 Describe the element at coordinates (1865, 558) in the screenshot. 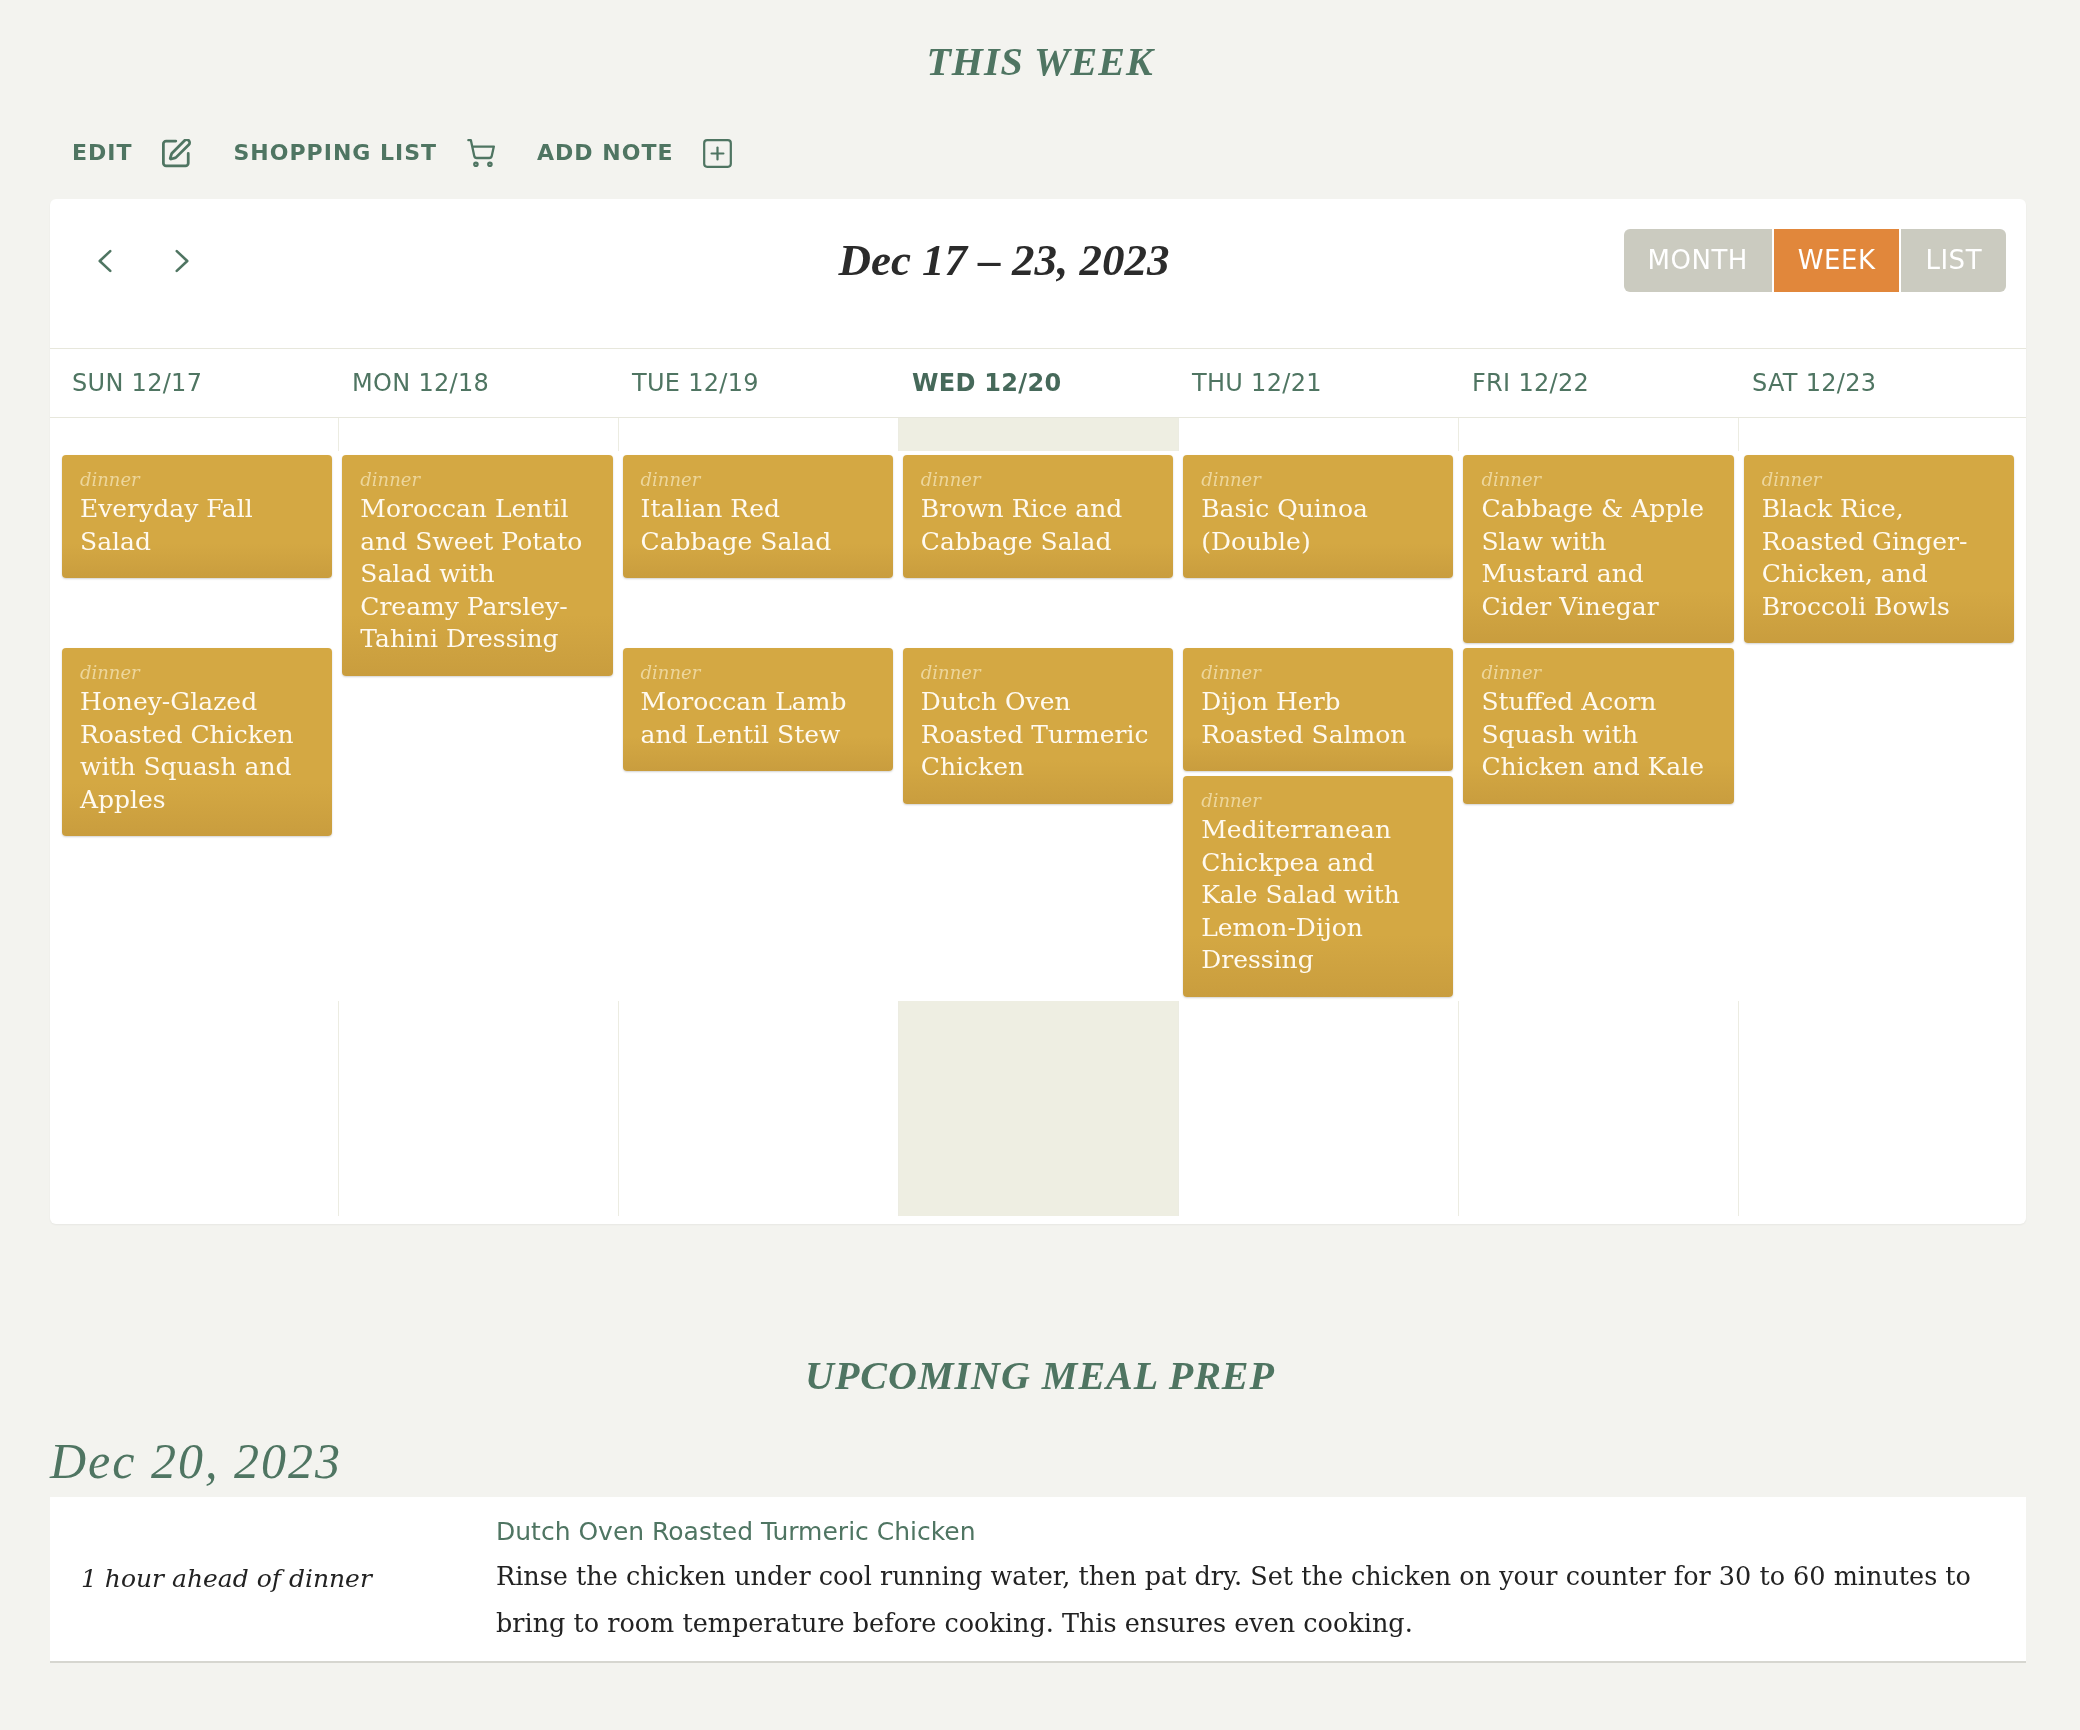

I see `meal-title: Black Rice, Roasted Ginger-Chicken, and Broccoli Bowls` at that location.